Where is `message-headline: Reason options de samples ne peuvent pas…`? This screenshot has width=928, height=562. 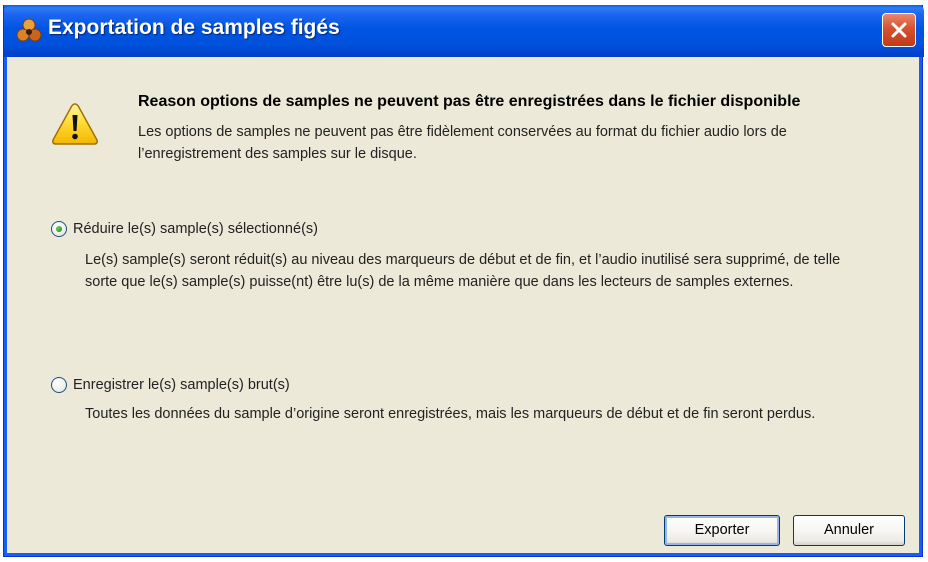 message-headline: Reason options de samples ne peuvent pas… is located at coordinates (469, 101).